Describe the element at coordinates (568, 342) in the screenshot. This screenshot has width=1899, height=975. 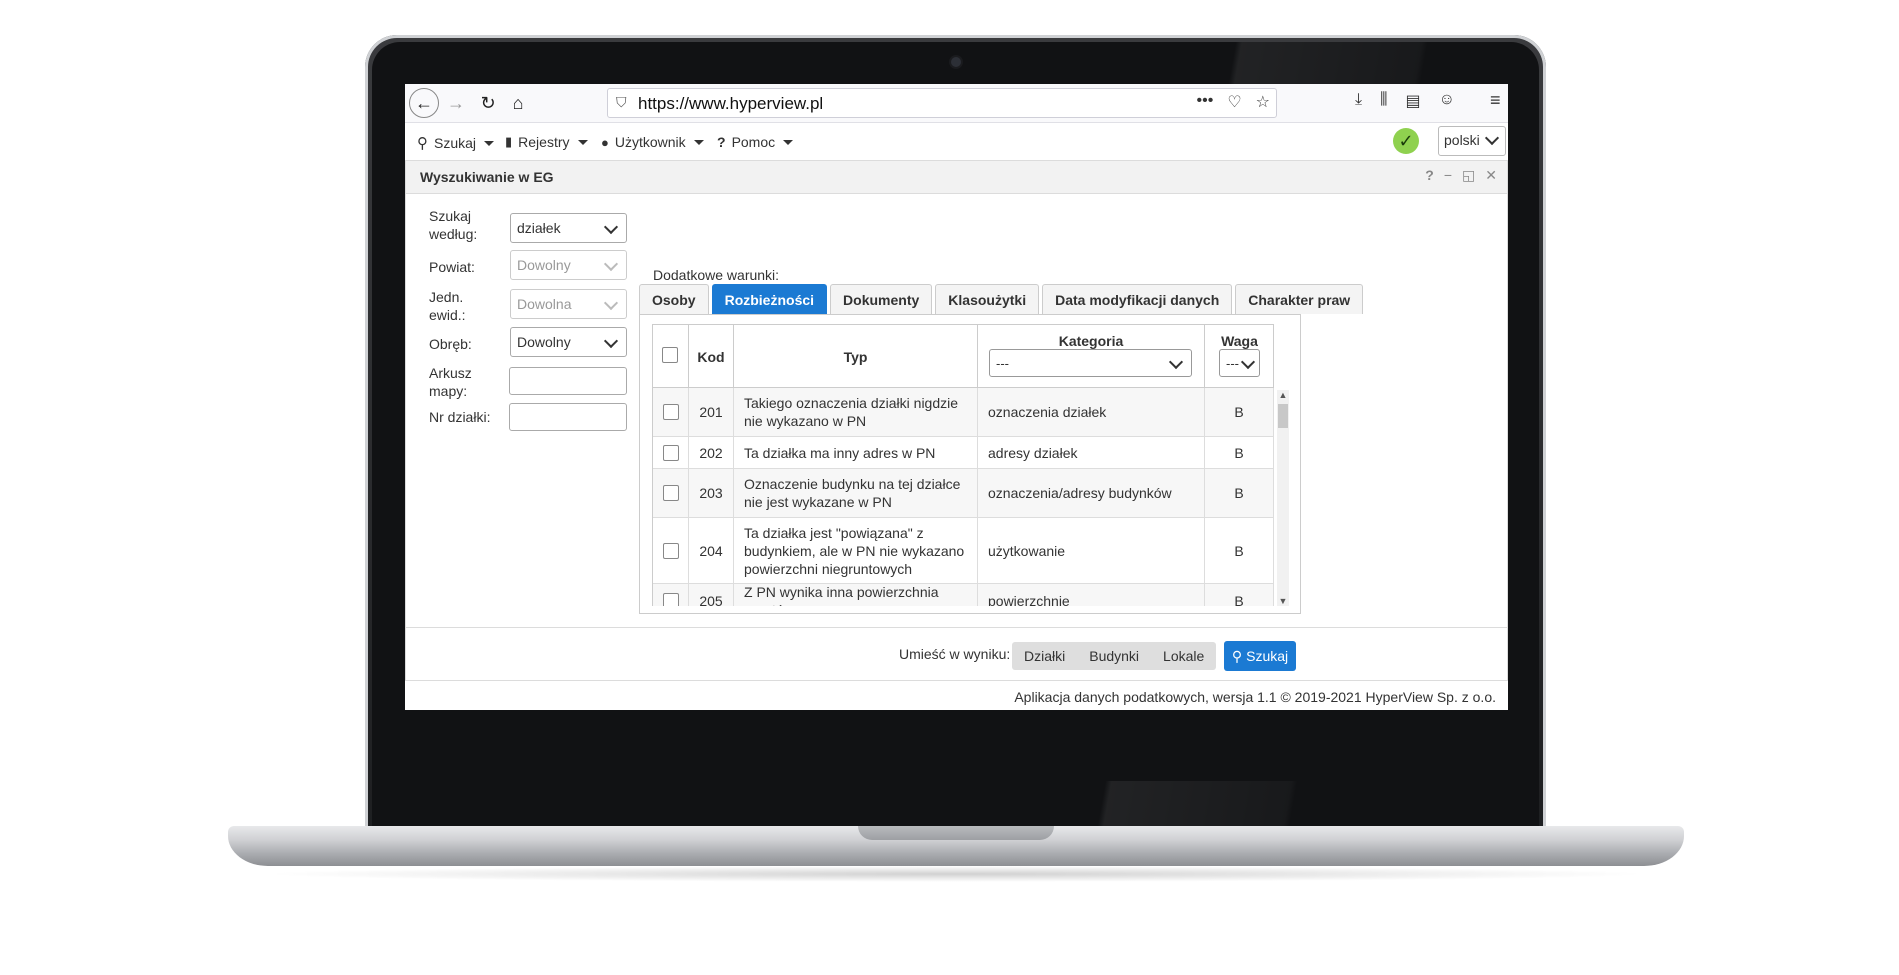
I see `precinct-select: Dowolny` at that location.